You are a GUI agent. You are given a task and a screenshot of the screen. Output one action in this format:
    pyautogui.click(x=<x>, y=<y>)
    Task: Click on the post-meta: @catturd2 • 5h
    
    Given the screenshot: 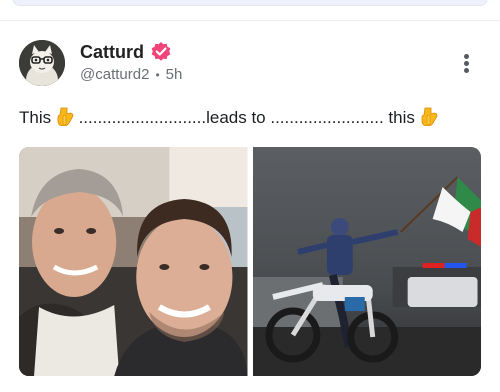 What is the action you would take?
    pyautogui.click(x=131, y=74)
    